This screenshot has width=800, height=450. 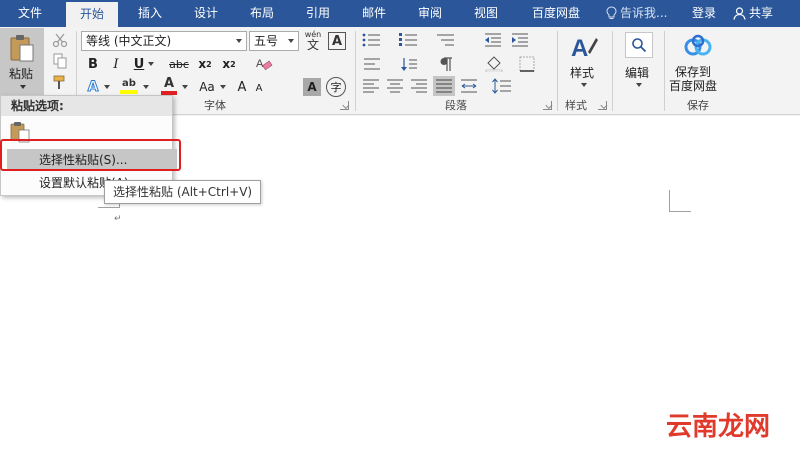 I want to click on paragraph-group-label: 段落, so click(x=456, y=105).